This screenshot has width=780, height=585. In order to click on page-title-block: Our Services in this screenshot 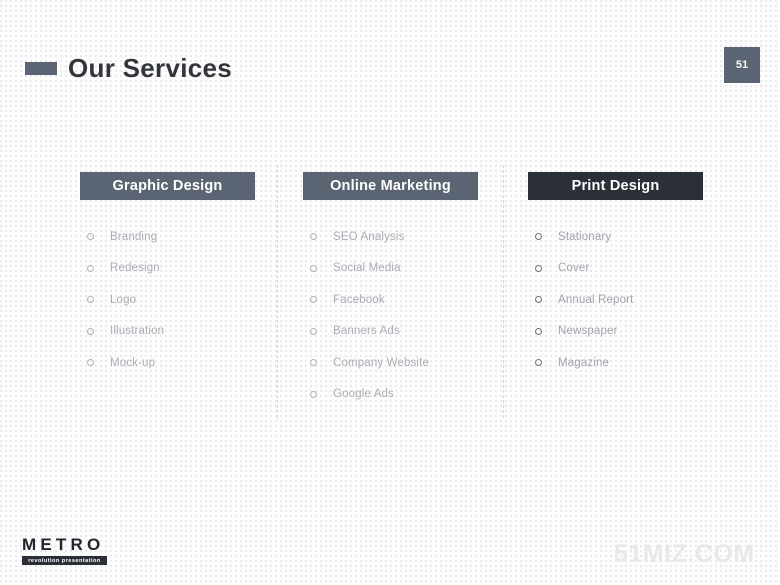, I will do `click(128, 68)`.